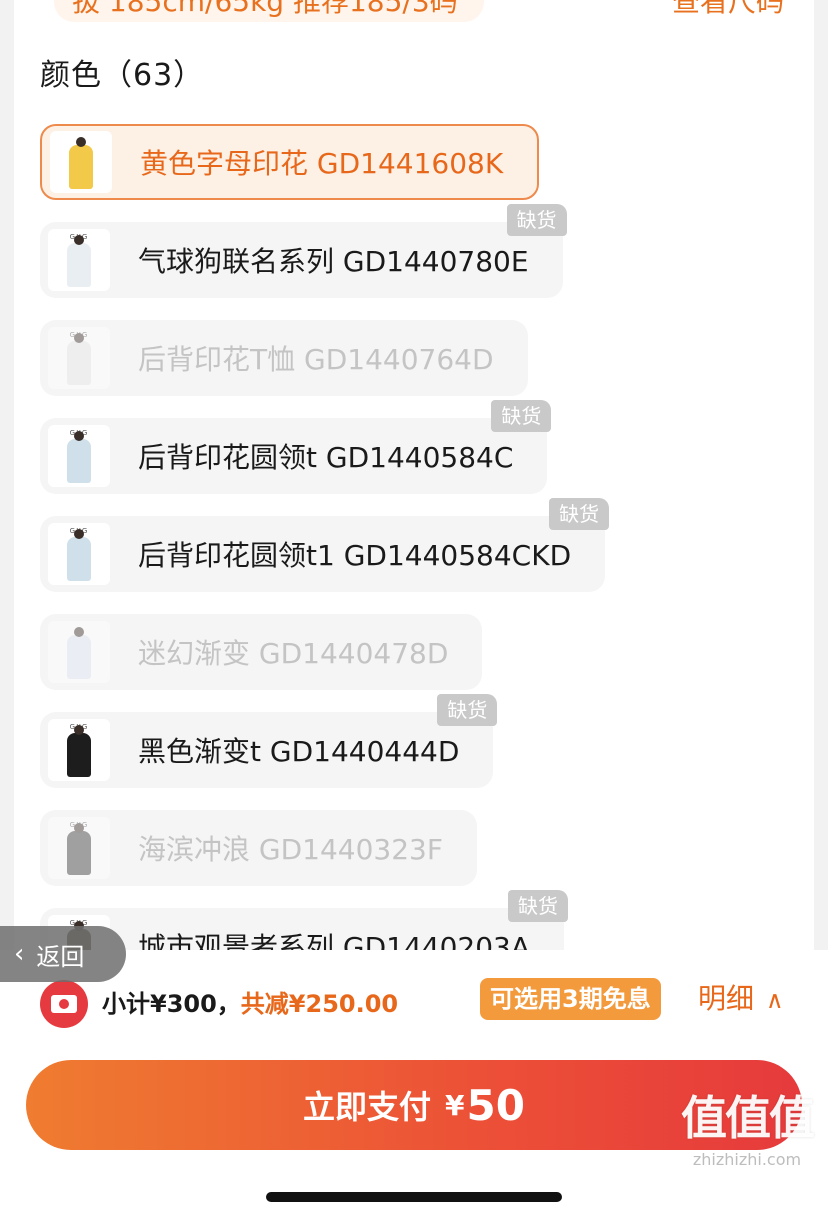 The image size is (828, 1221). What do you see at coordinates (333, 261) in the screenshot?
I see `color-option-label: 气球狗联名系列 GD1440780E` at bounding box center [333, 261].